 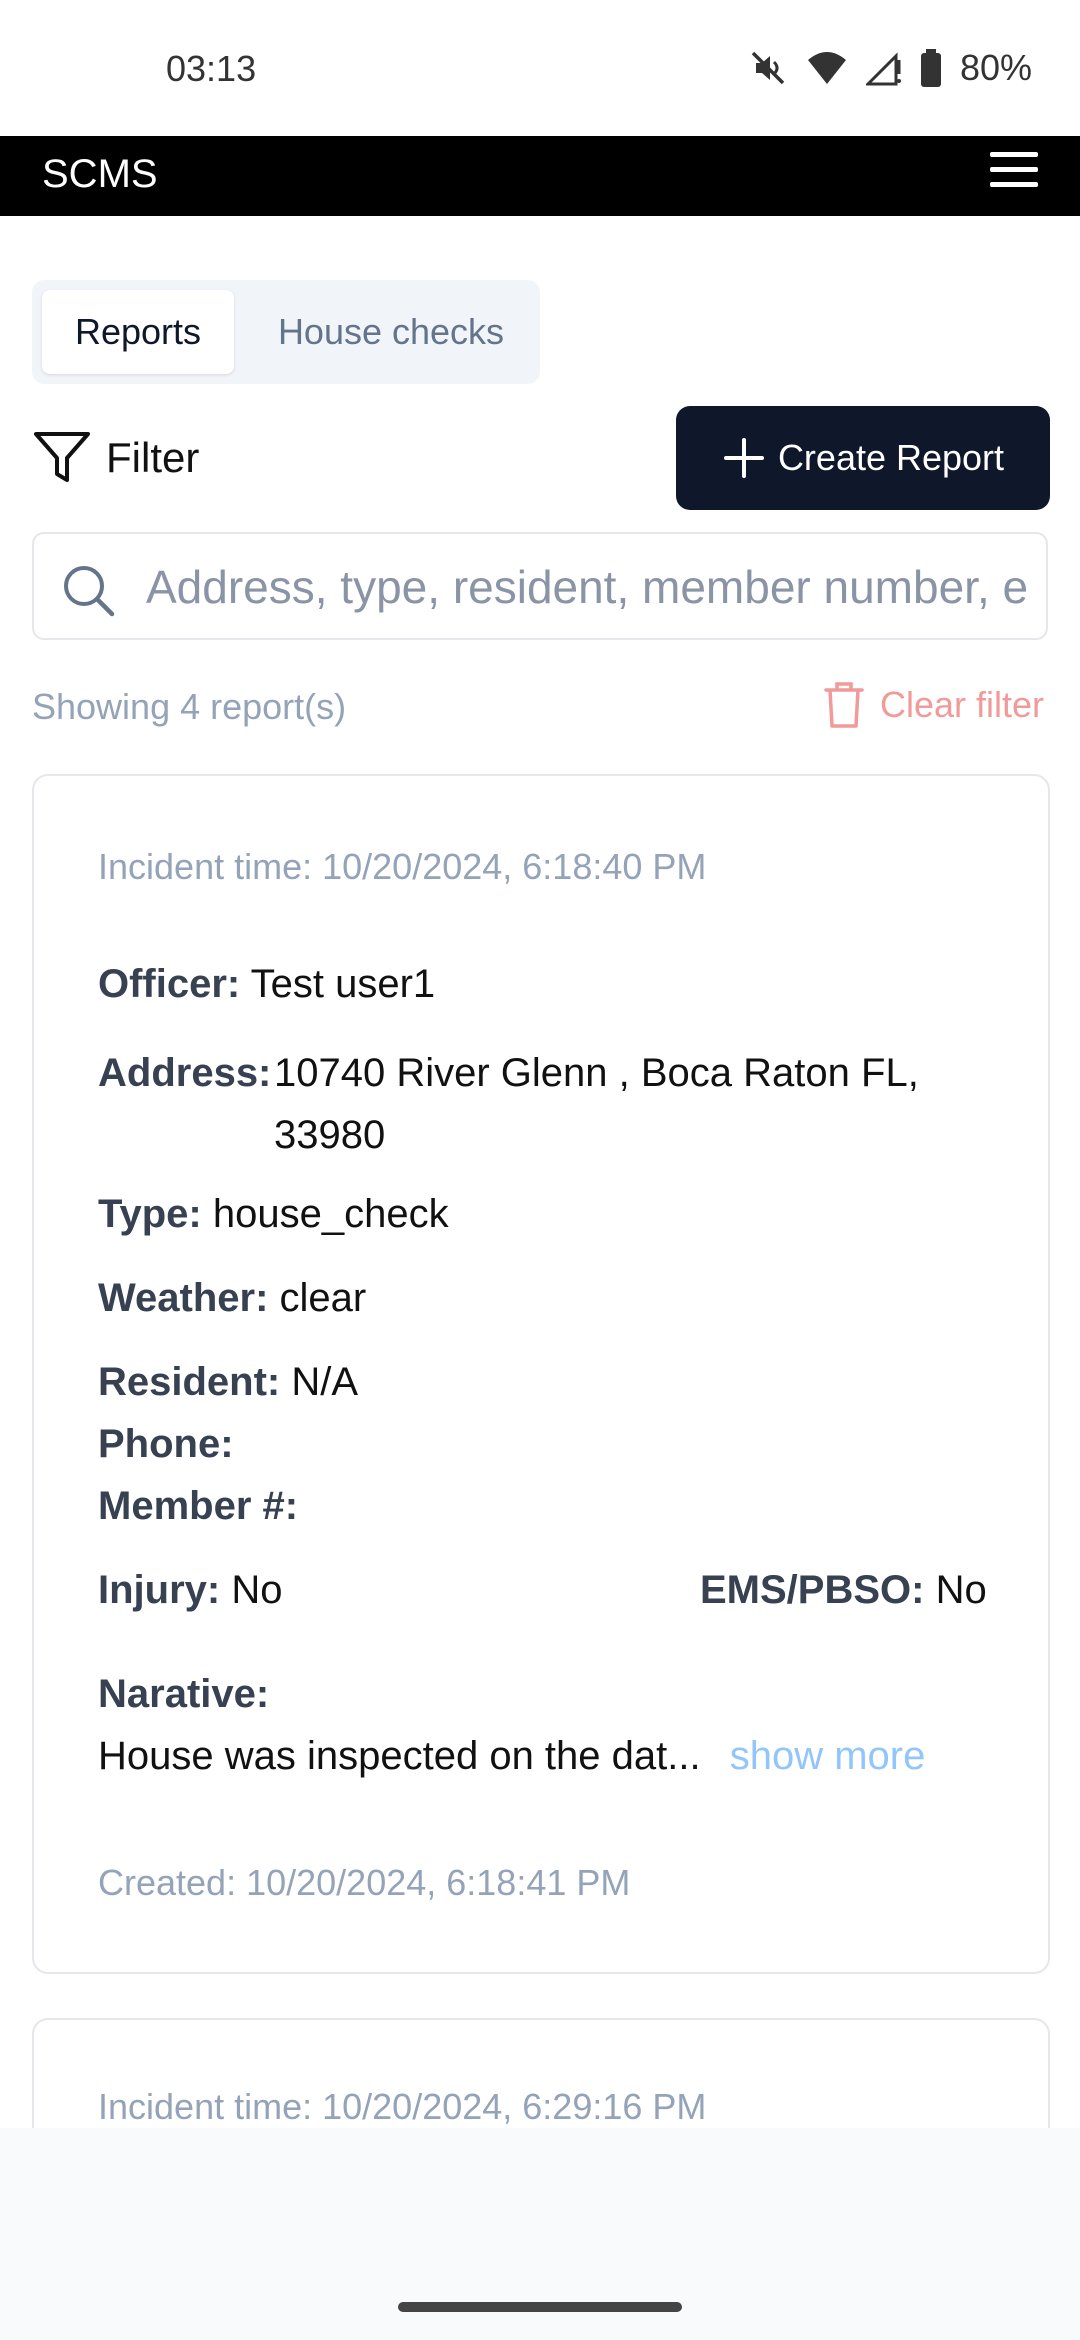 What do you see at coordinates (891, 457) in the screenshot?
I see `create-report-label: Create Report` at bounding box center [891, 457].